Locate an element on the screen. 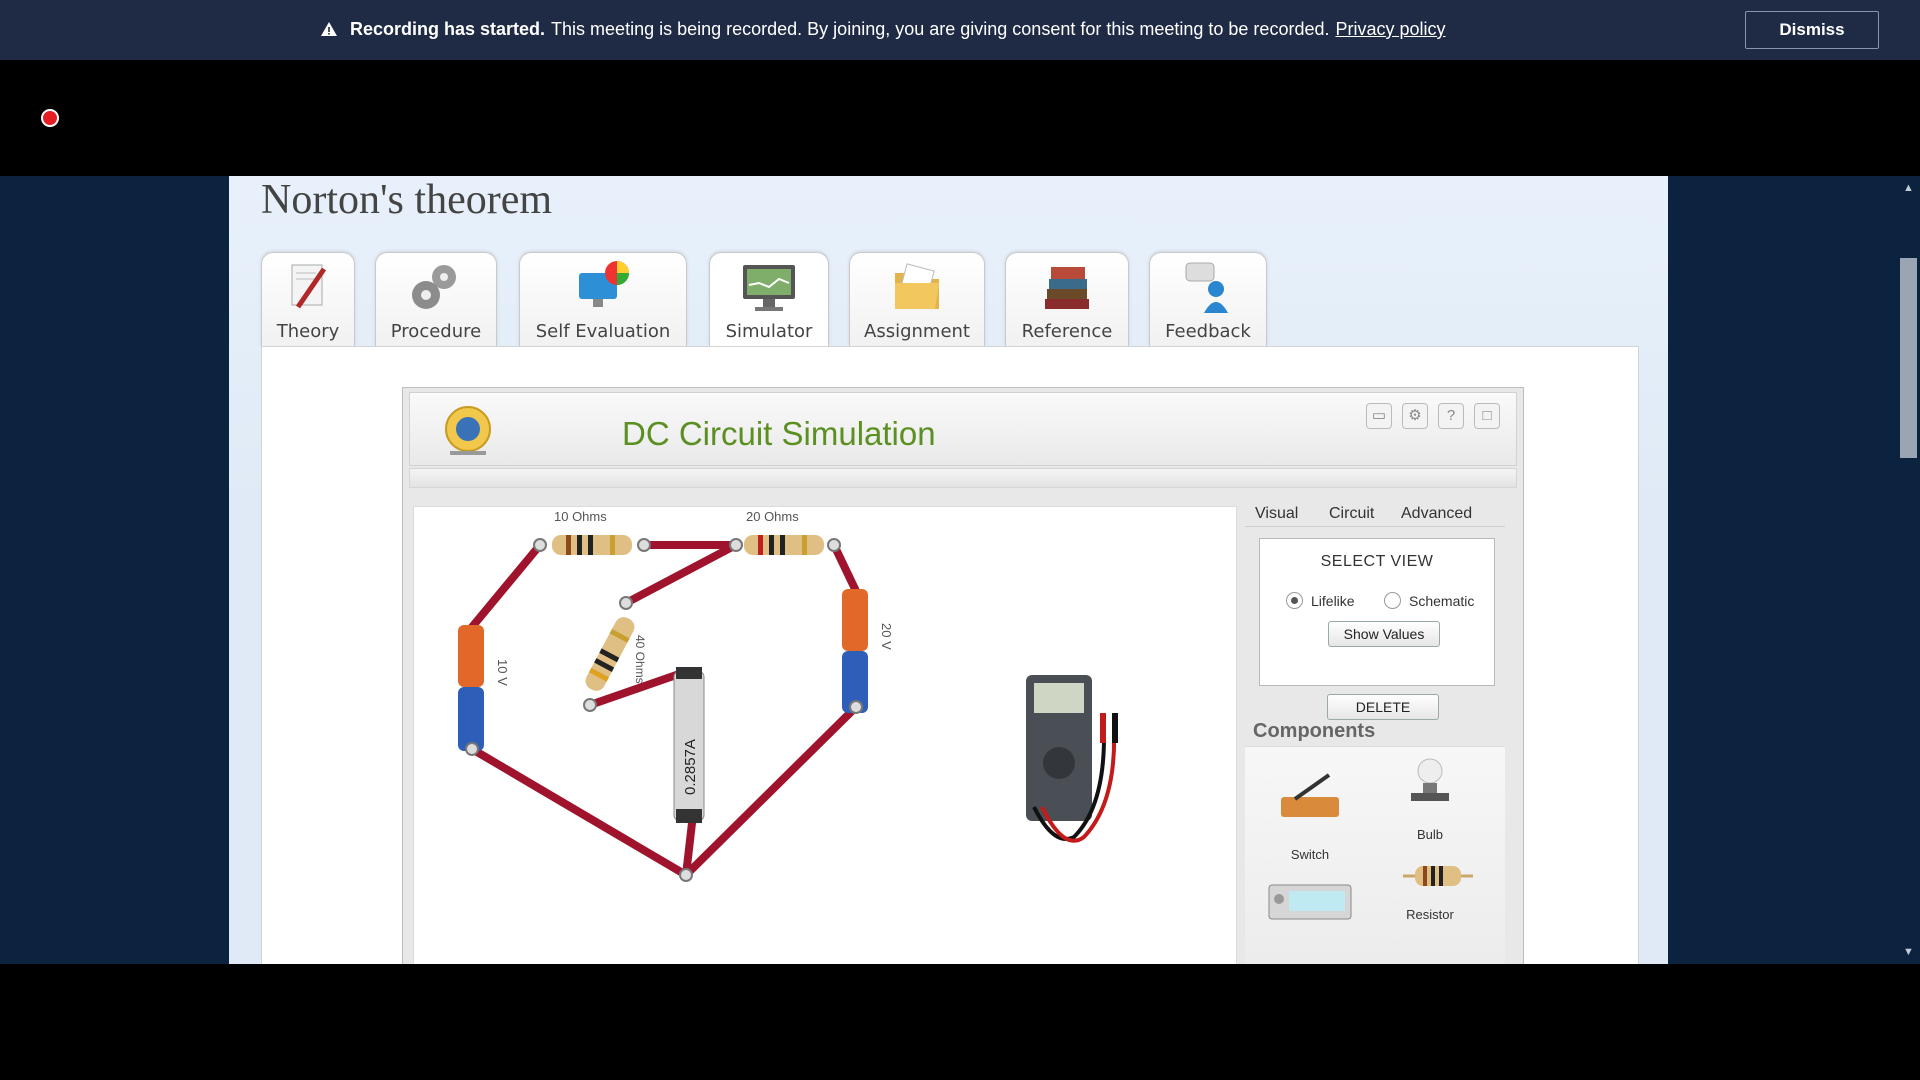  tab-label-reference: Reference is located at coordinates (1067, 331).